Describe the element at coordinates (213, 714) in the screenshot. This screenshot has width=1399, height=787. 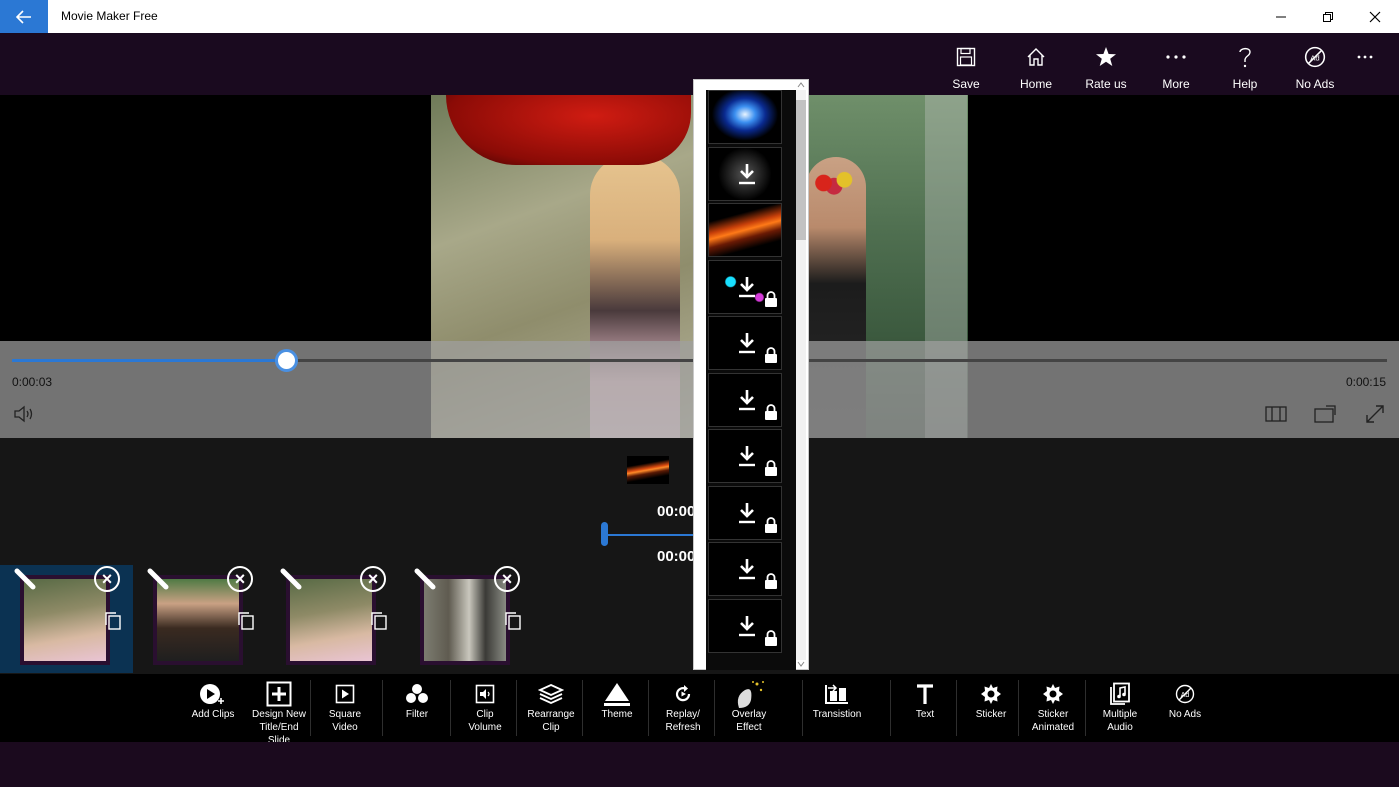
I see `toolbar-label: Add Clips` at that location.